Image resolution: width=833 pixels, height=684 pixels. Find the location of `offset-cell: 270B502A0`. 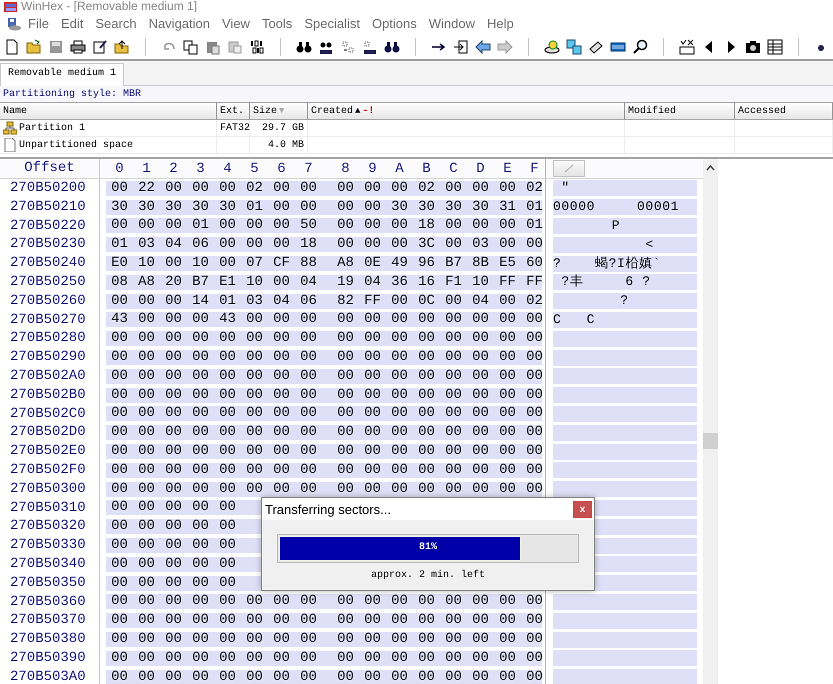

offset-cell: 270B502A0 is located at coordinates (50, 376).